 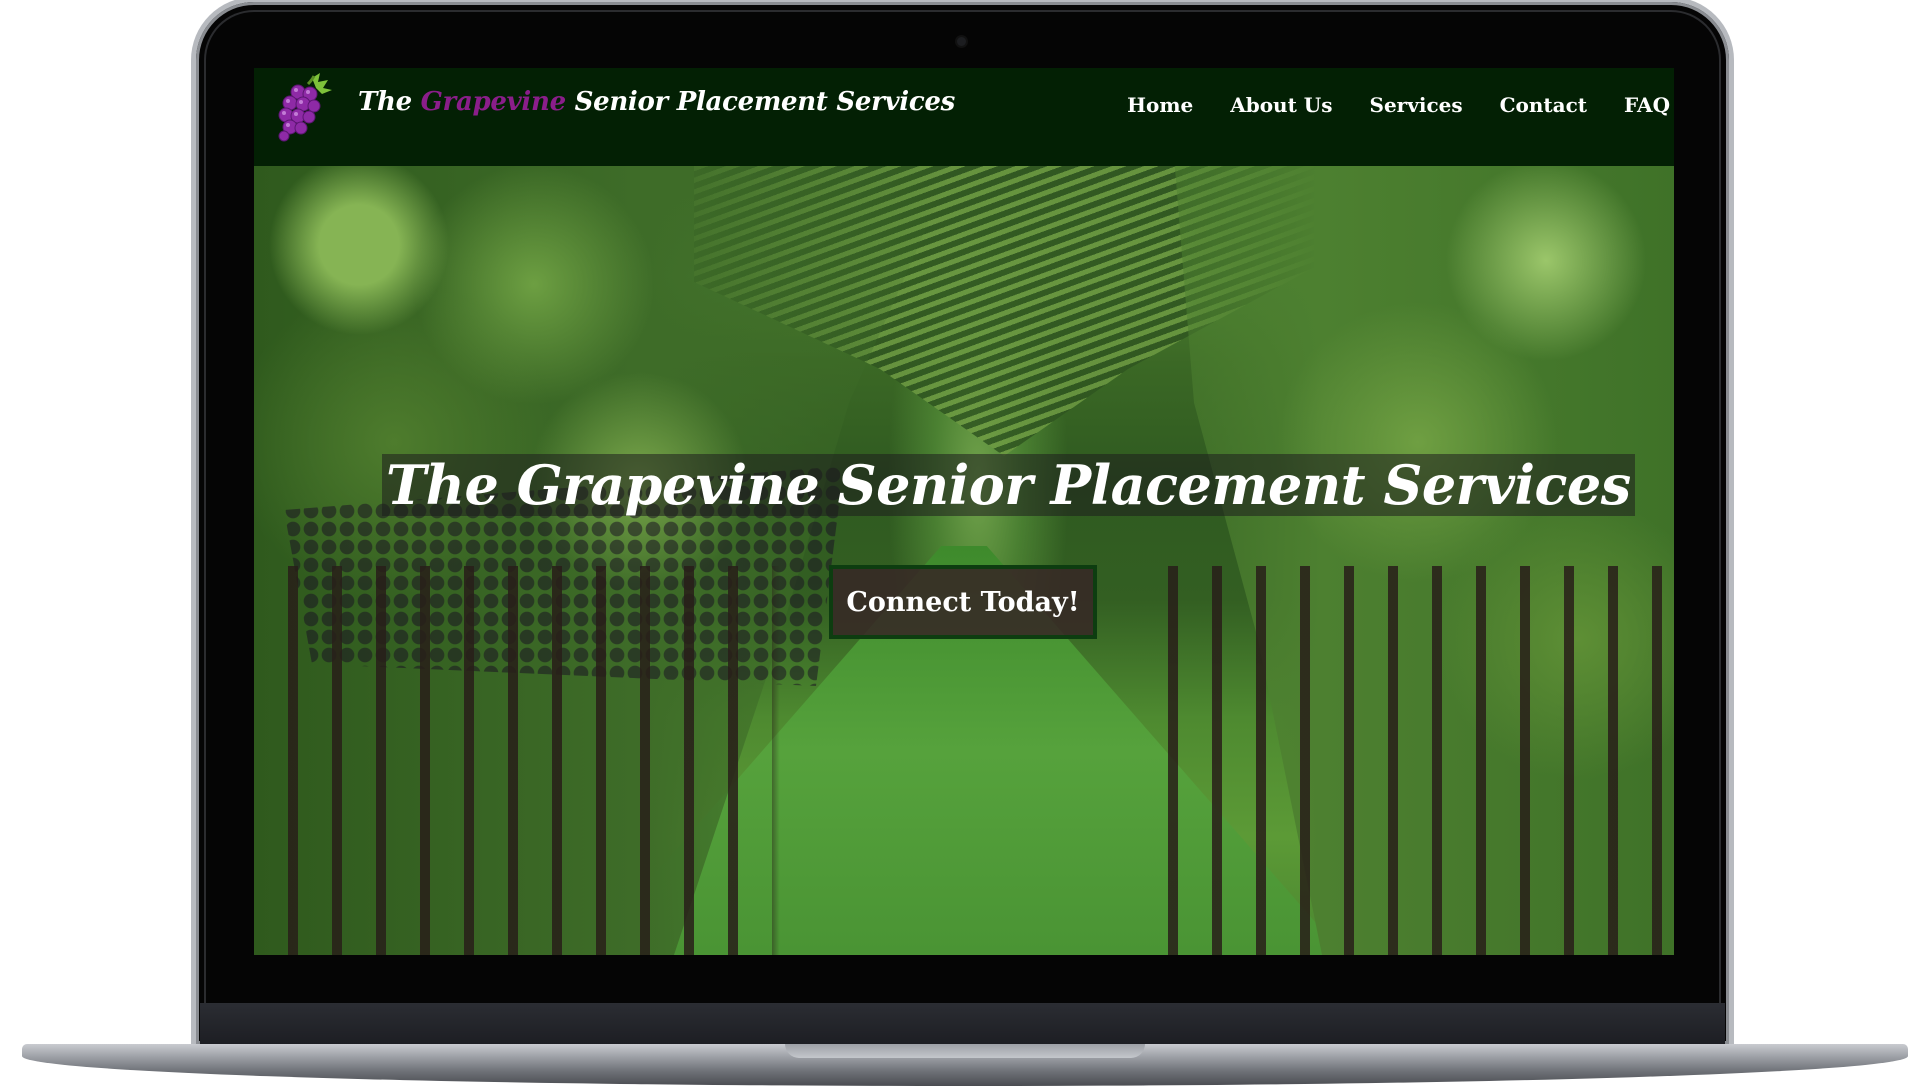 I want to click on nav-home-link: Home, so click(x=1160, y=105).